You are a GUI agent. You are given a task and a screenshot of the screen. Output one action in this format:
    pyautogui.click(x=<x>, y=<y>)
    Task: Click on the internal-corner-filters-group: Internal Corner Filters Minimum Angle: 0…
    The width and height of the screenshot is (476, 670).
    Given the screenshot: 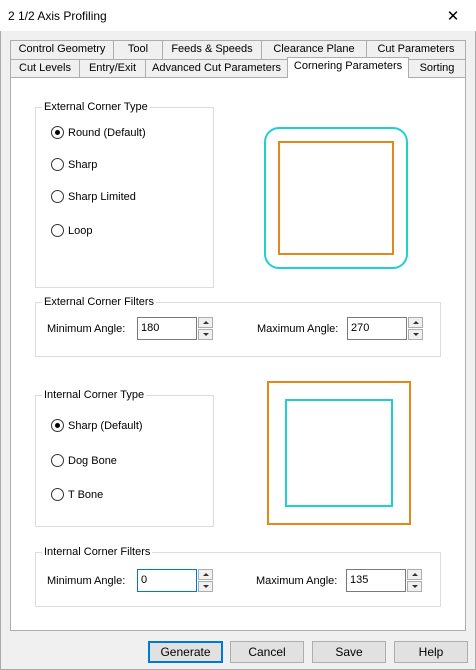 What is the action you would take?
    pyautogui.click(x=238, y=576)
    